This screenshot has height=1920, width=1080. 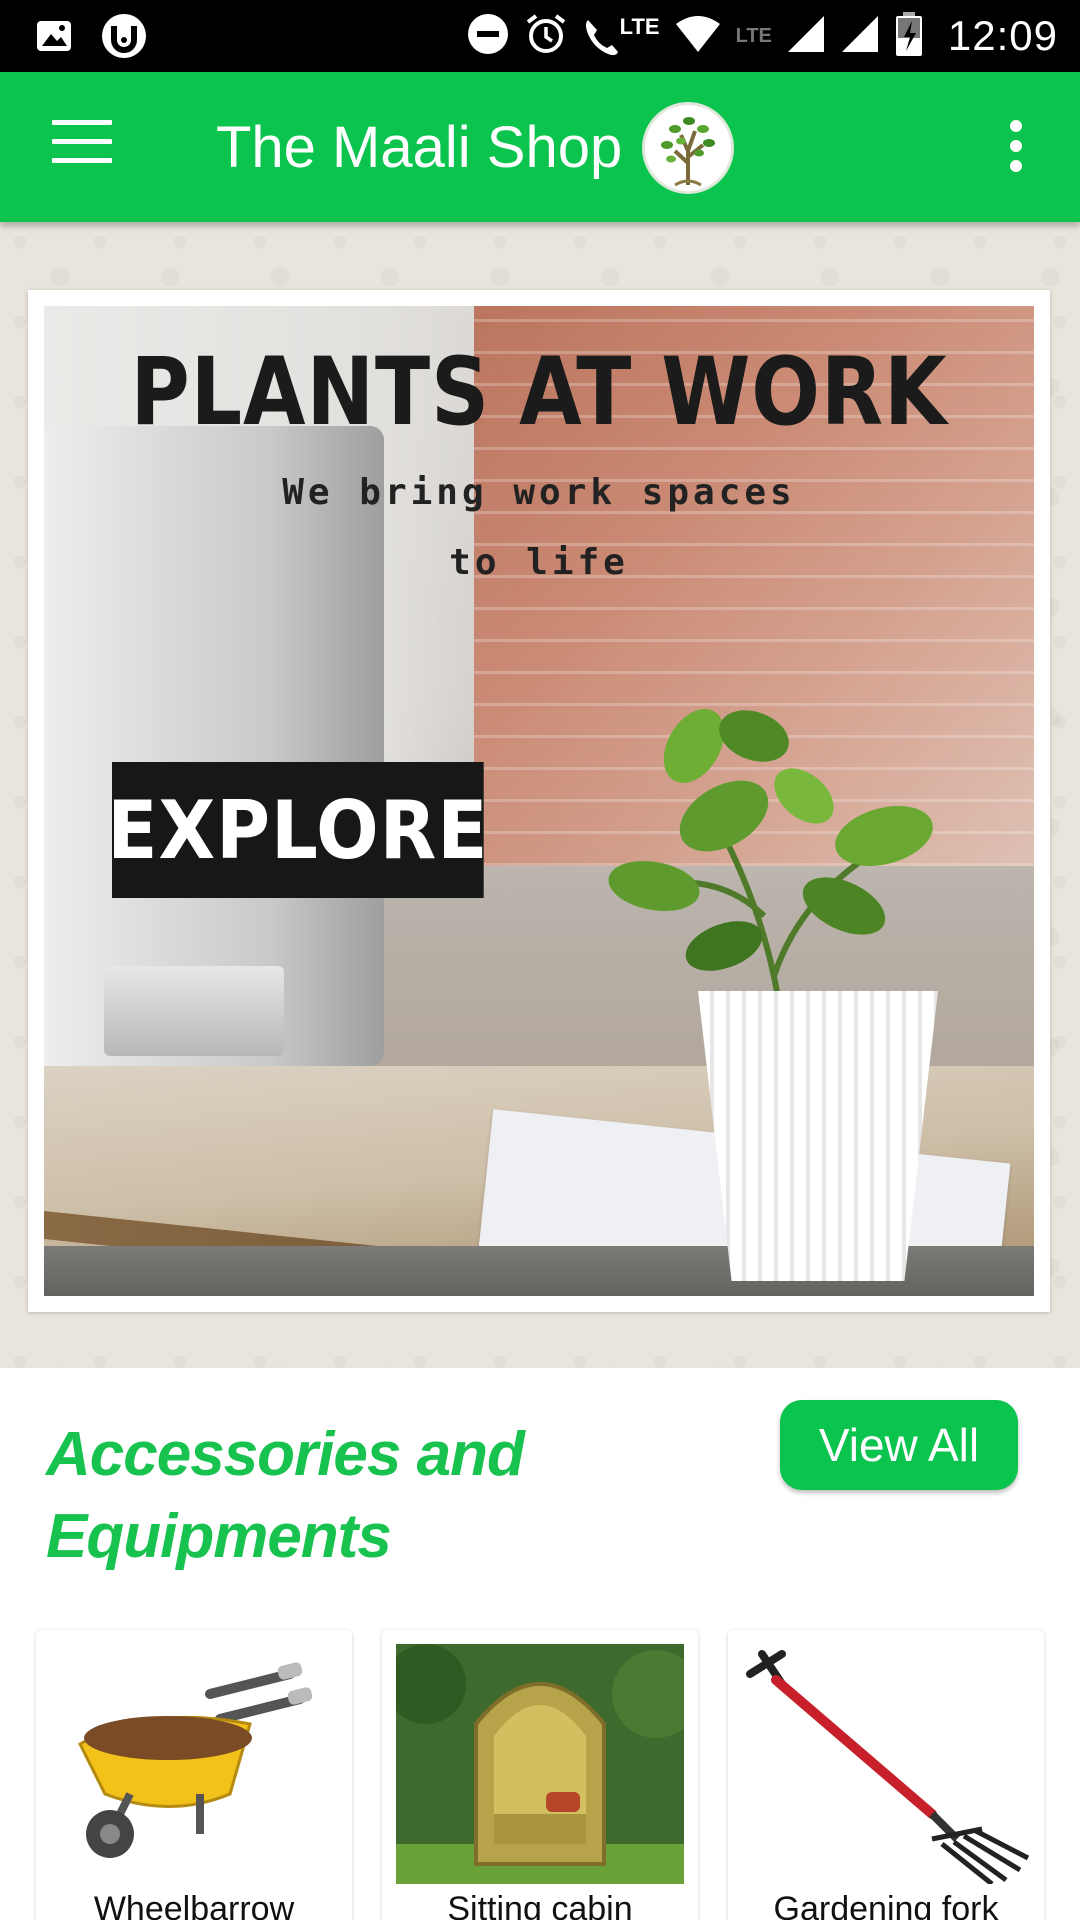 I want to click on signal-icon: LTE, so click(x=754, y=36).